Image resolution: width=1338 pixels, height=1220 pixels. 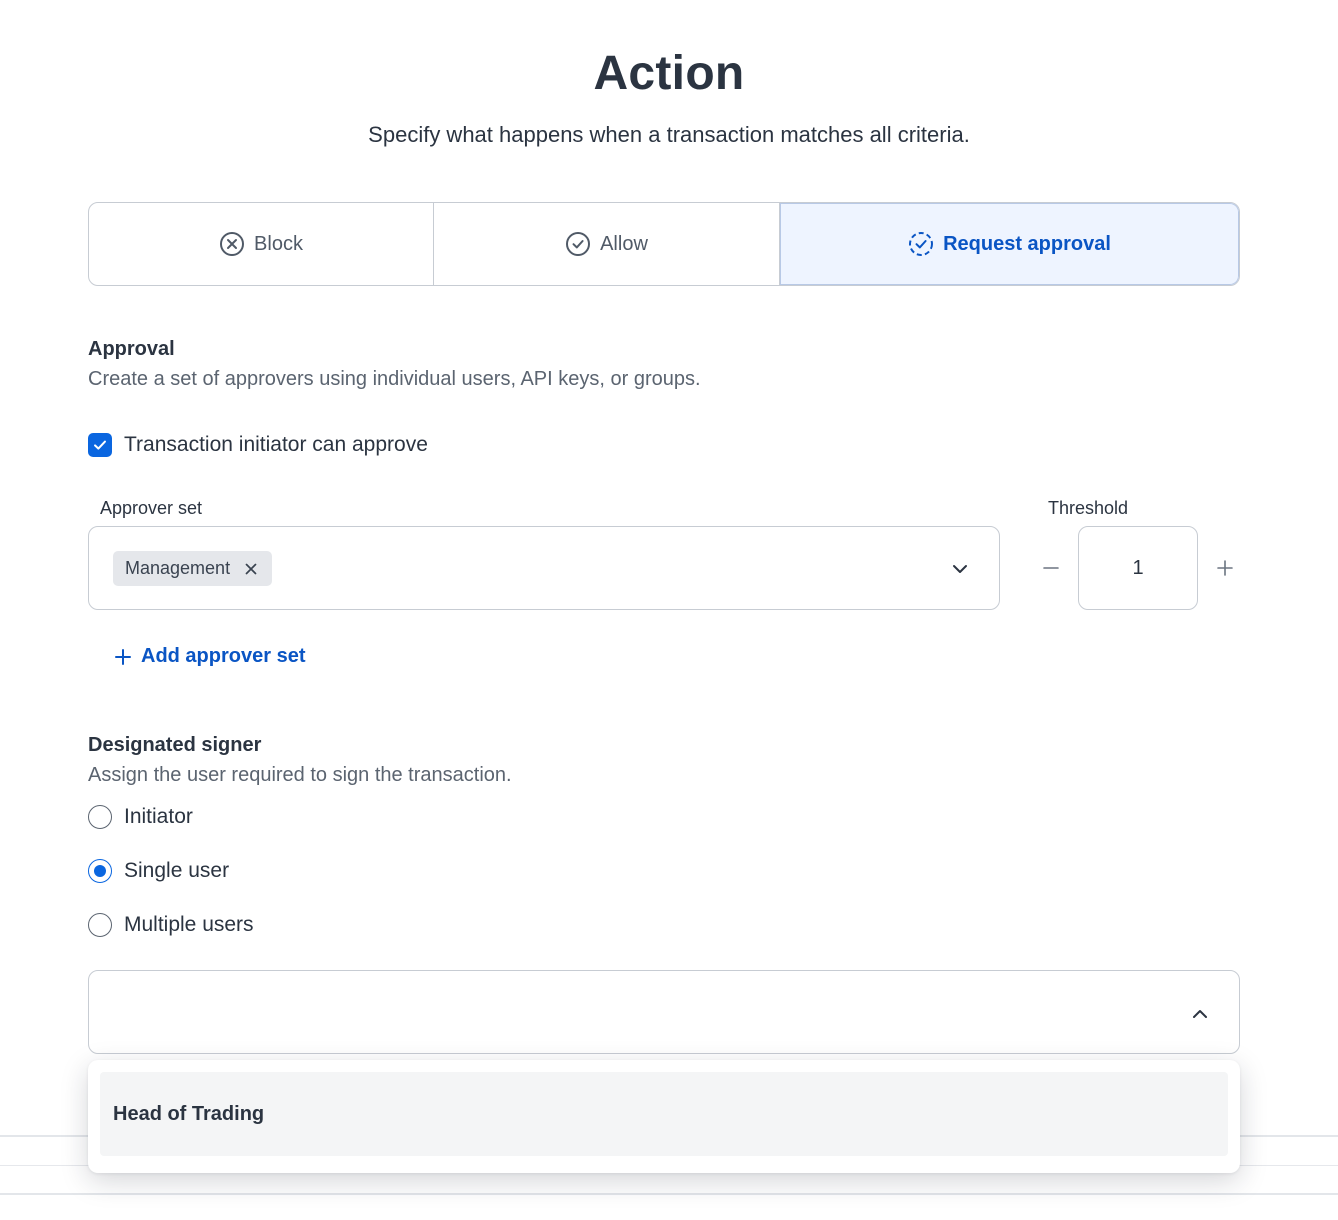 What do you see at coordinates (232, 244) in the screenshot?
I see `x-circle-icon` at bounding box center [232, 244].